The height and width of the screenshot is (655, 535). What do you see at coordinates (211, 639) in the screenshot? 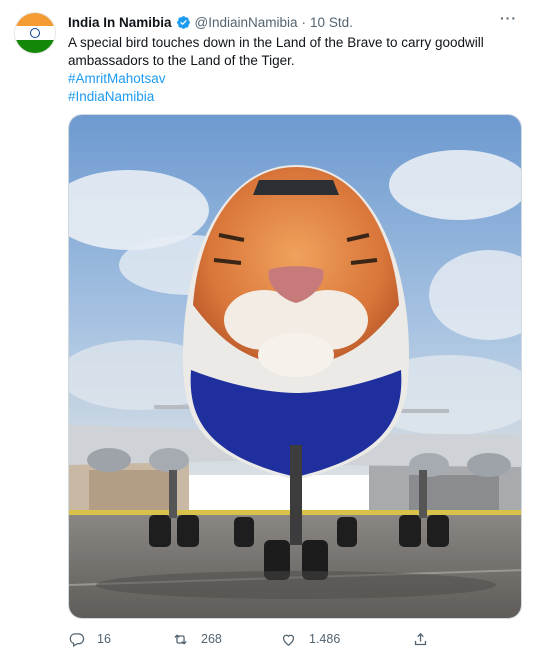
I see `retweet-count: 268` at bounding box center [211, 639].